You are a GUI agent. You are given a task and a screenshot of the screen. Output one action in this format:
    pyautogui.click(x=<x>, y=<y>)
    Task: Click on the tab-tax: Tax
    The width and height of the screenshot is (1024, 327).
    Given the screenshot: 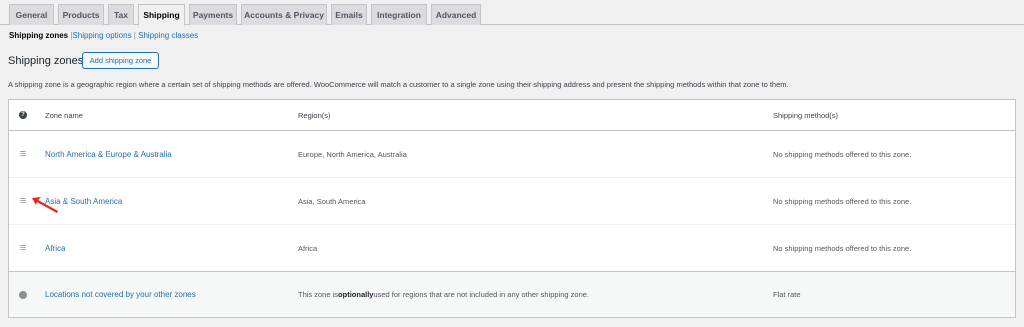 What is the action you would take?
    pyautogui.click(x=121, y=14)
    